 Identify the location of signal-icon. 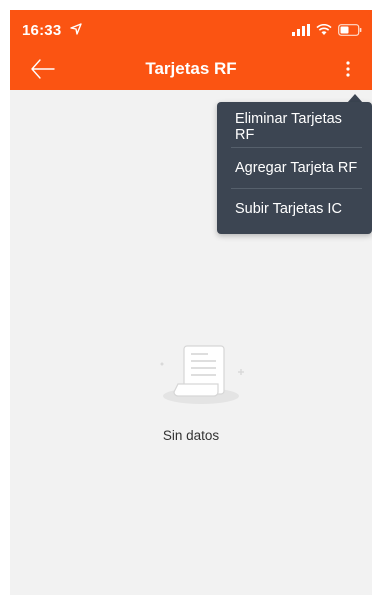
(301, 32).